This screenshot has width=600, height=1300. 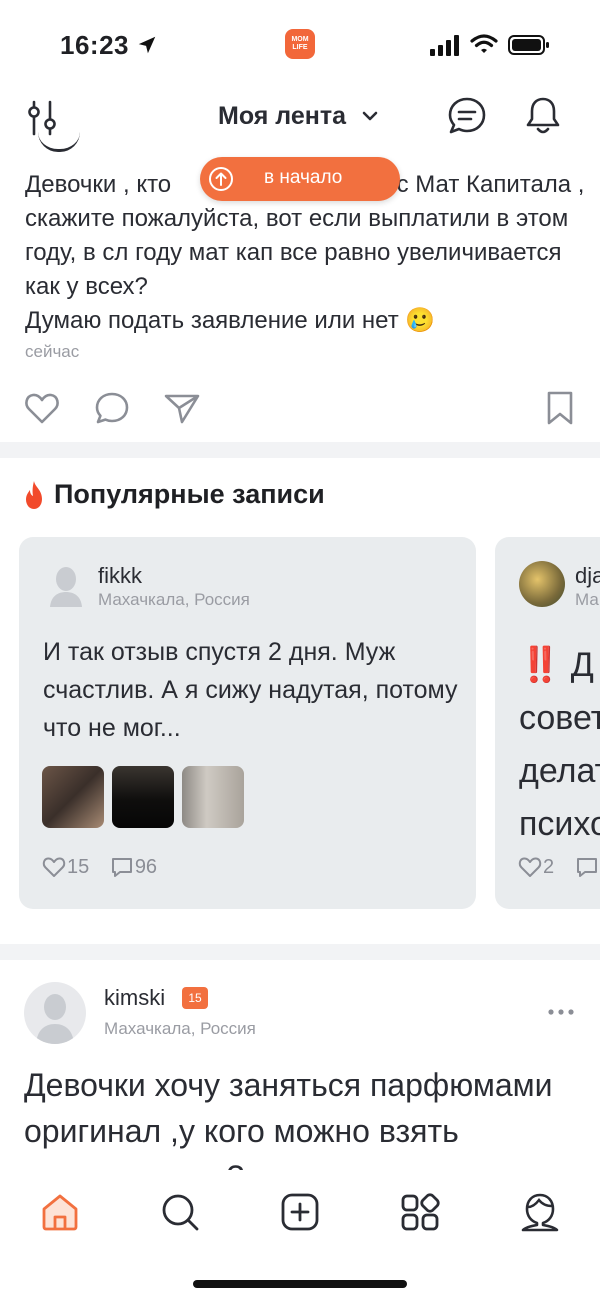 I want to click on arrow-up-icon, so click(x=221, y=179).